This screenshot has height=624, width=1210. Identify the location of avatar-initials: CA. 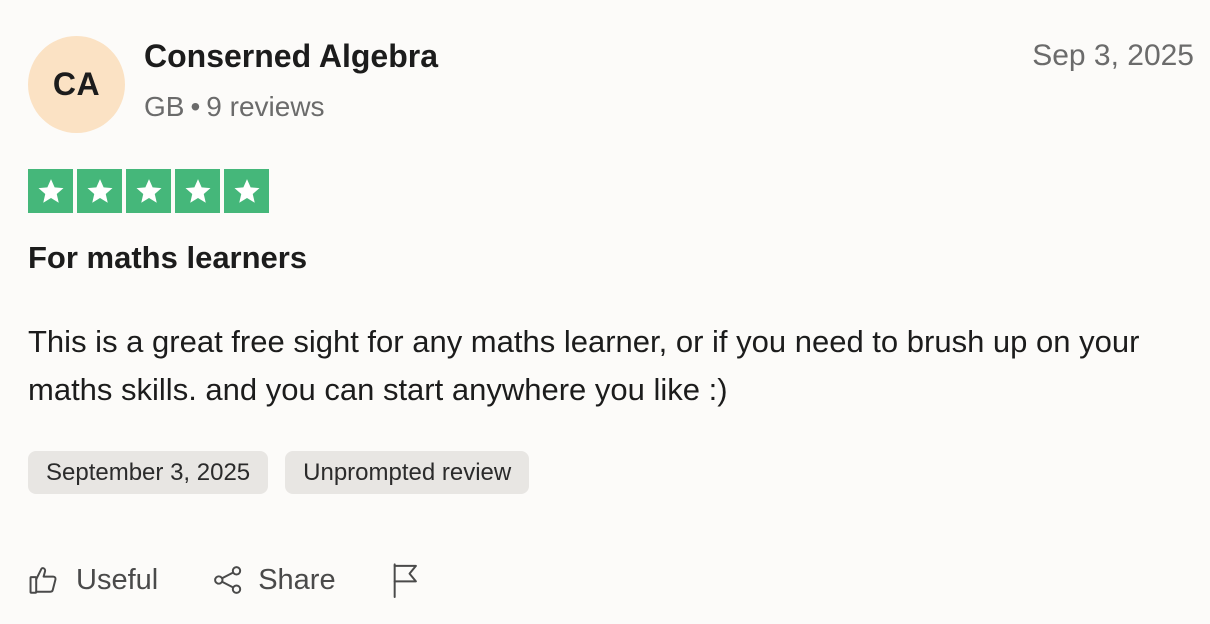
(76, 84).